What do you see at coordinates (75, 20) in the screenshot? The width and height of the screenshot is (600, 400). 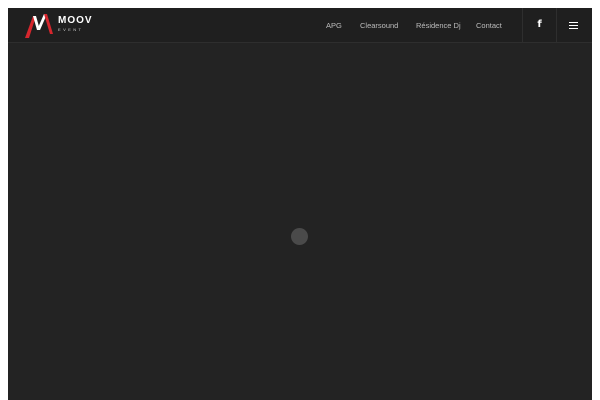 I see `logo-wordmark: MOOV` at bounding box center [75, 20].